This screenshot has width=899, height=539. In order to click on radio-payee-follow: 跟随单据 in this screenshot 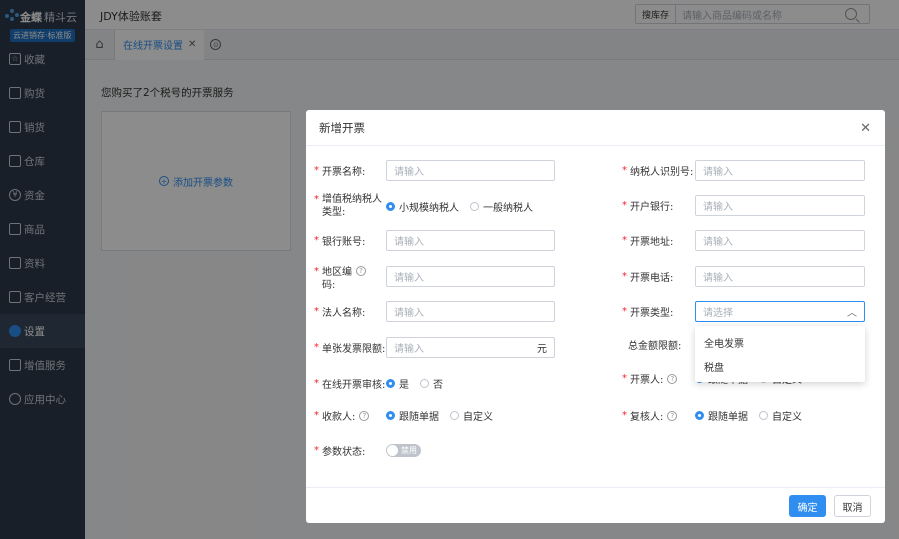, I will do `click(412, 415)`.